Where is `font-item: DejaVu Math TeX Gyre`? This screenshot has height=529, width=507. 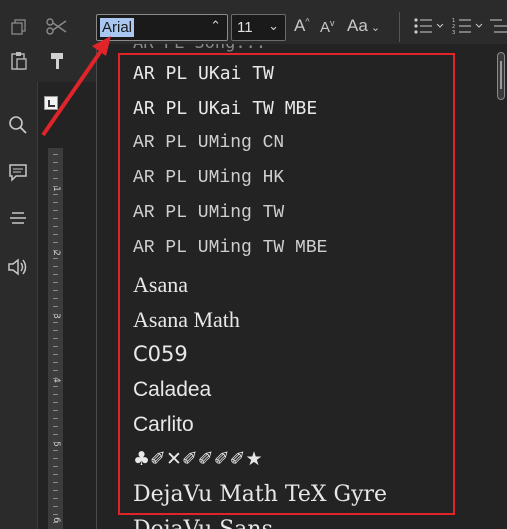
font-item: DejaVu Math TeX Gyre is located at coordinates (260, 494).